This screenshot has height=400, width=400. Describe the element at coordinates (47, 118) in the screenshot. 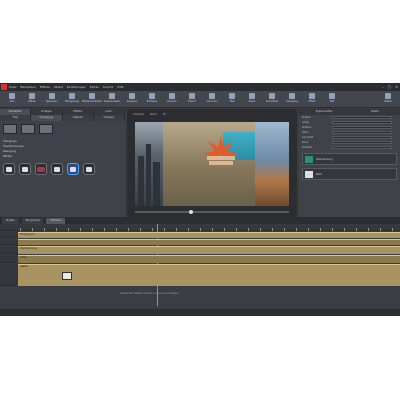

I see `subtab-transitions: Übergänge` at that location.